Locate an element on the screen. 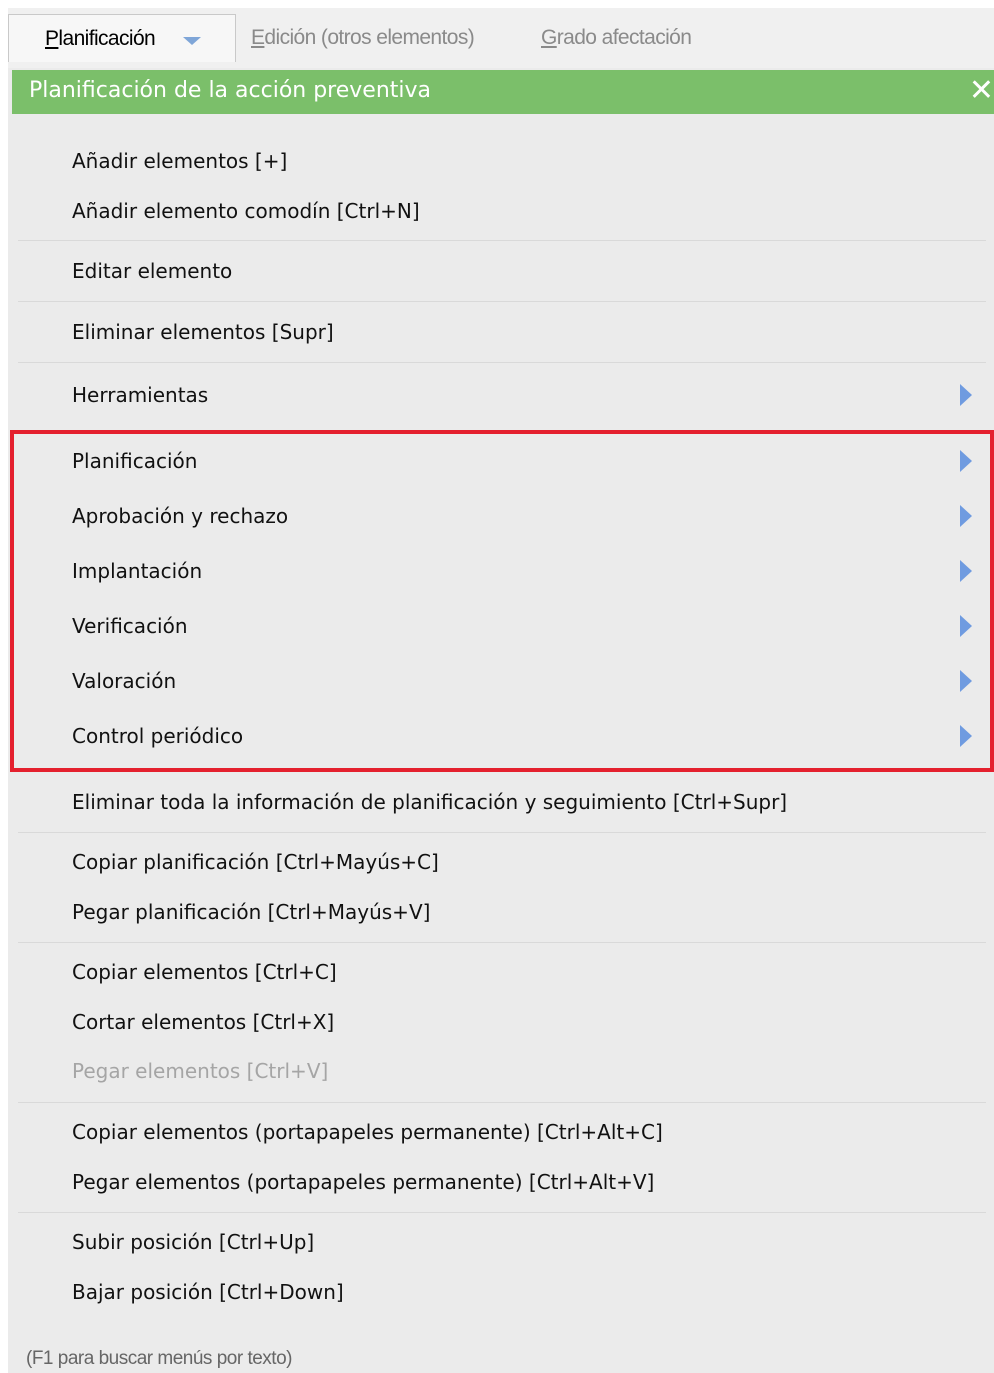 The image size is (994, 1373). tab-grado-afectacion: Grado afectación is located at coordinates (616, 38).